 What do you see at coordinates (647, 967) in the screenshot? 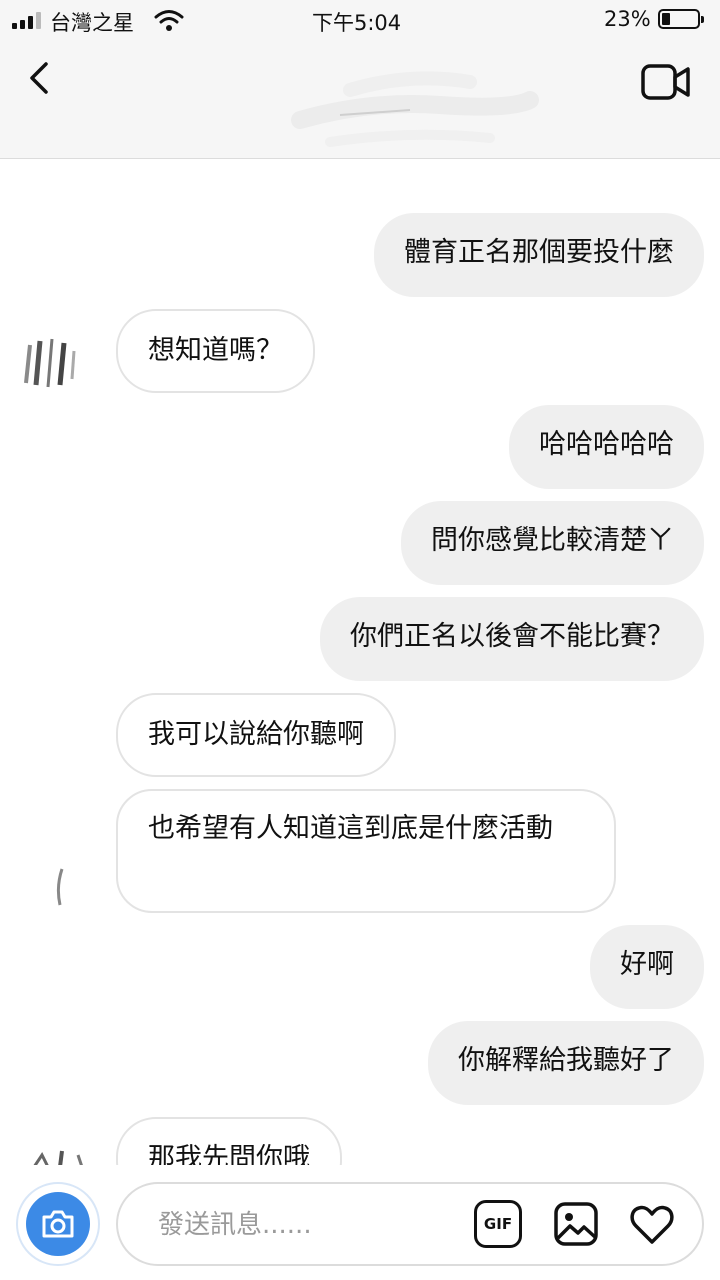
I see `message-bubble-outgoing: 好啊` at bounding box center [647, 967].